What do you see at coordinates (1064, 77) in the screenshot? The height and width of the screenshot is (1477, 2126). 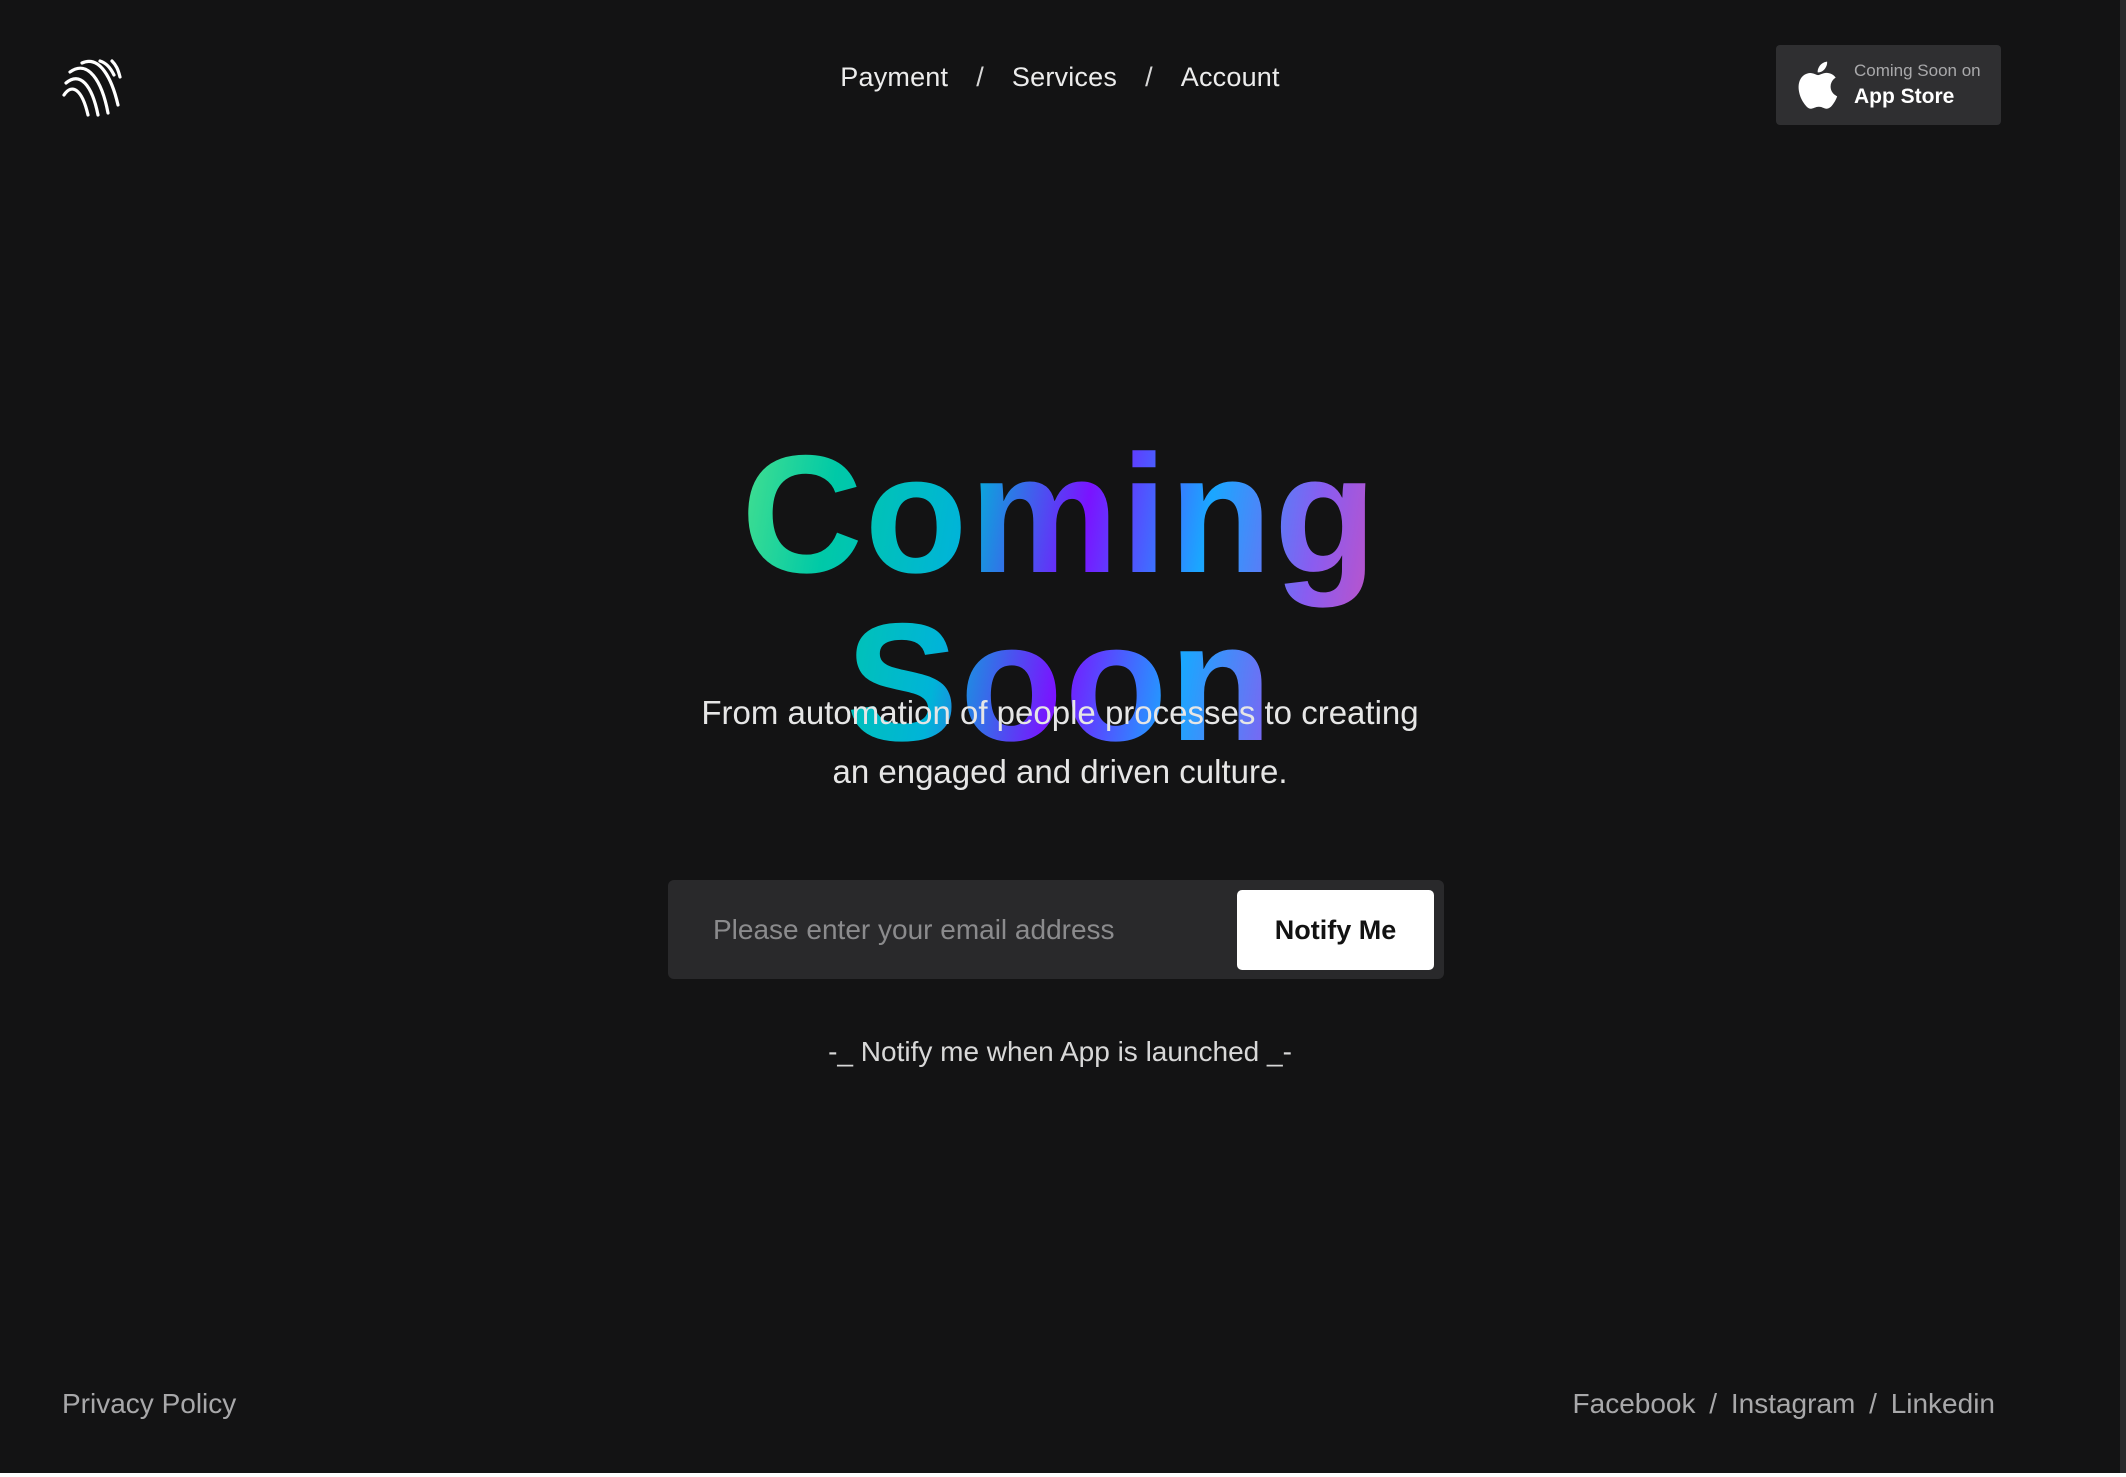 I see `nav-services-link: Services` at bounding box center [1064, 77].